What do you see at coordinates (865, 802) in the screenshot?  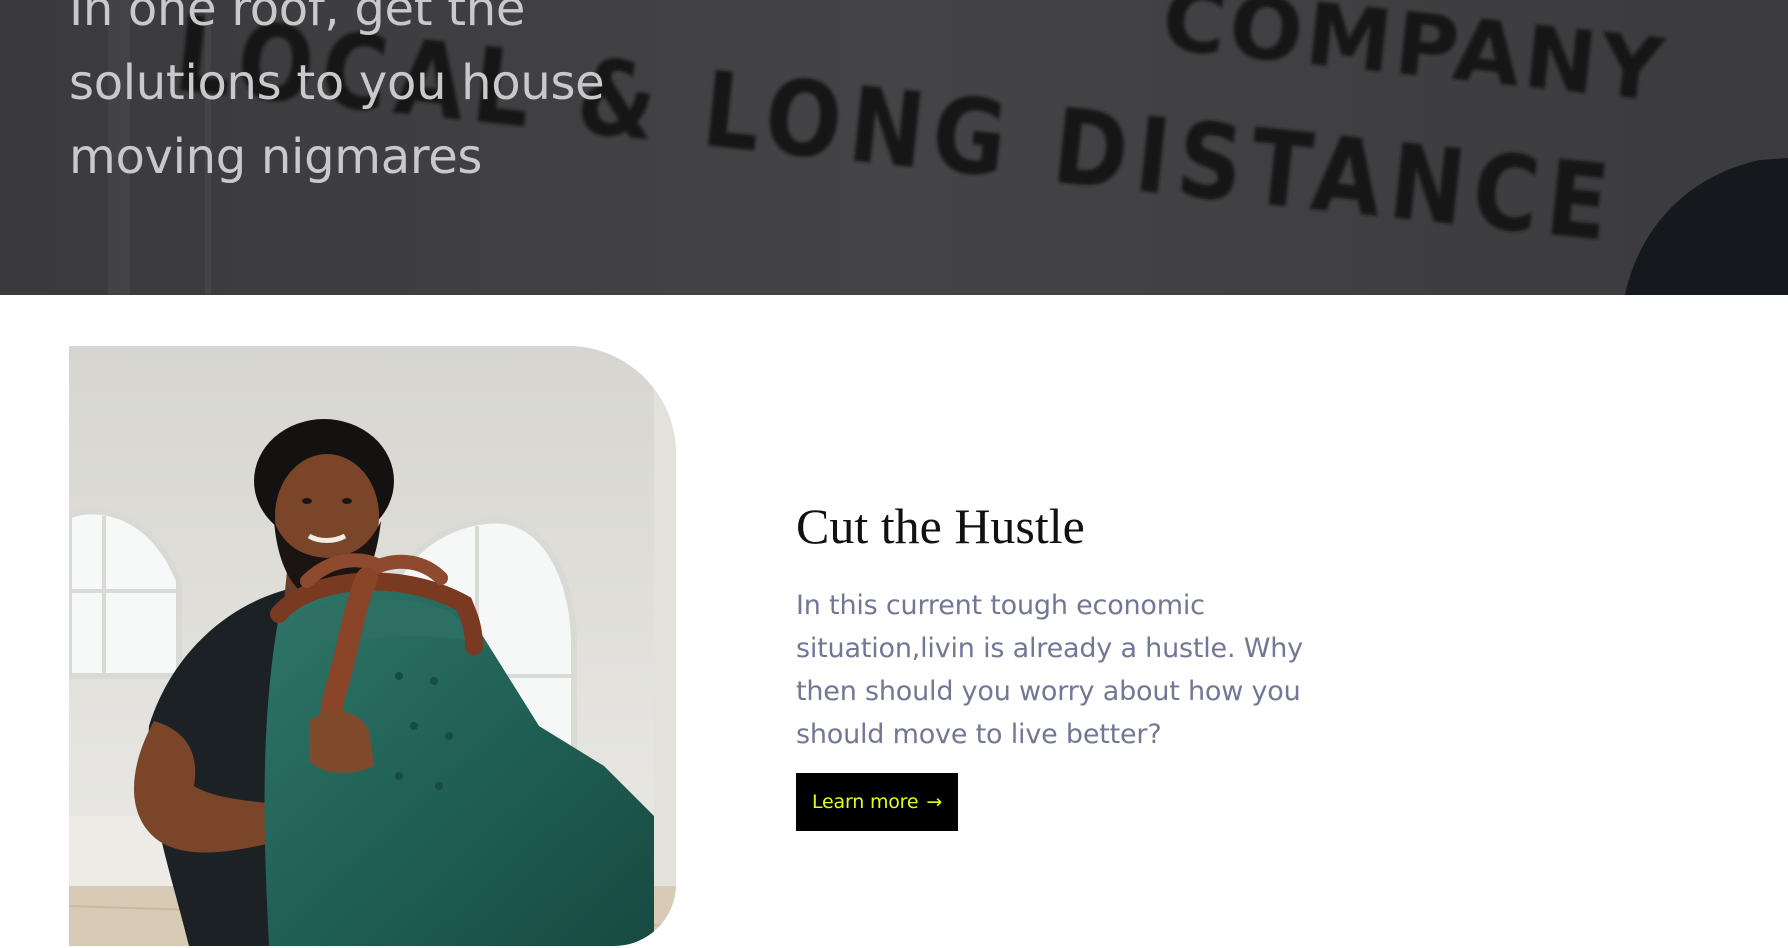 I see `learn-more-label: Learn more` at bounding box center [865, 802].